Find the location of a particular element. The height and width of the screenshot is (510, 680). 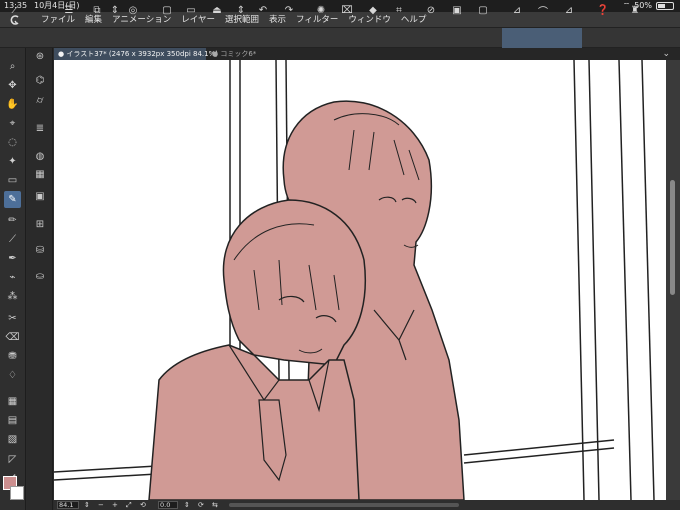

clip-studio-icon: ◎ is located at coordinates (133, 10).